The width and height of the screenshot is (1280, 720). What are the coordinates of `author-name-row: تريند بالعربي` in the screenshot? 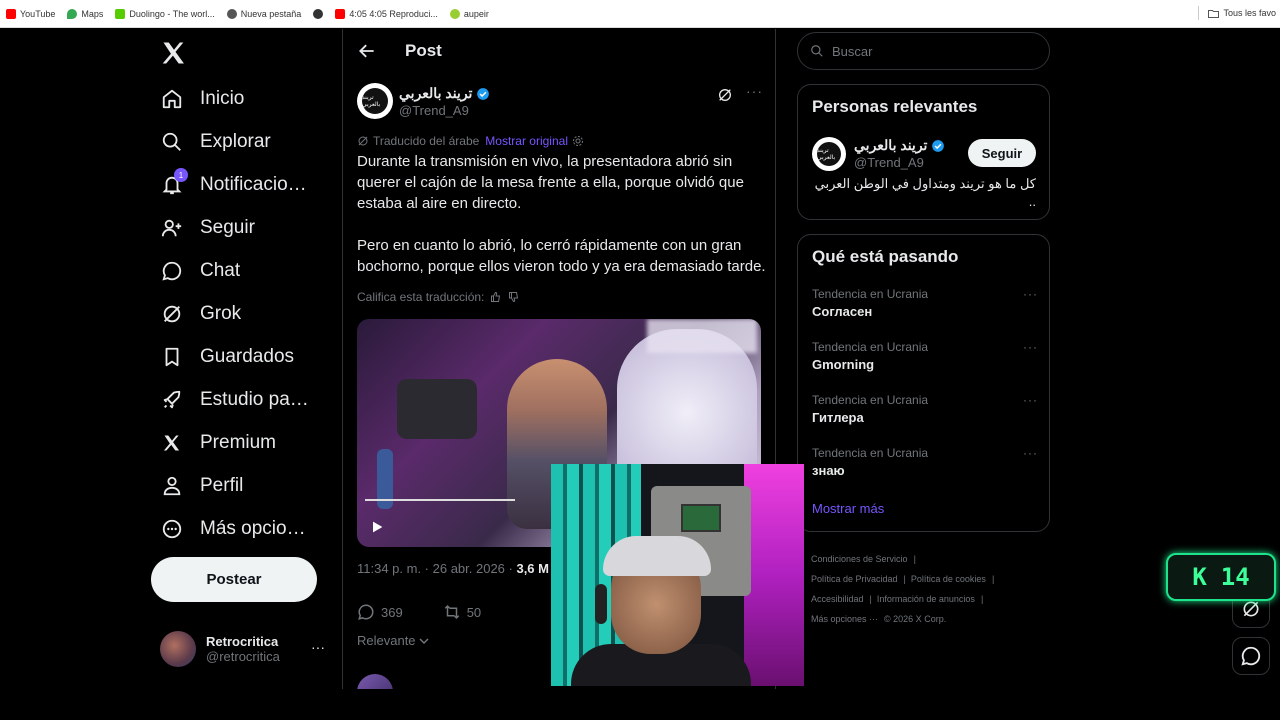 It's located at (444, 93).